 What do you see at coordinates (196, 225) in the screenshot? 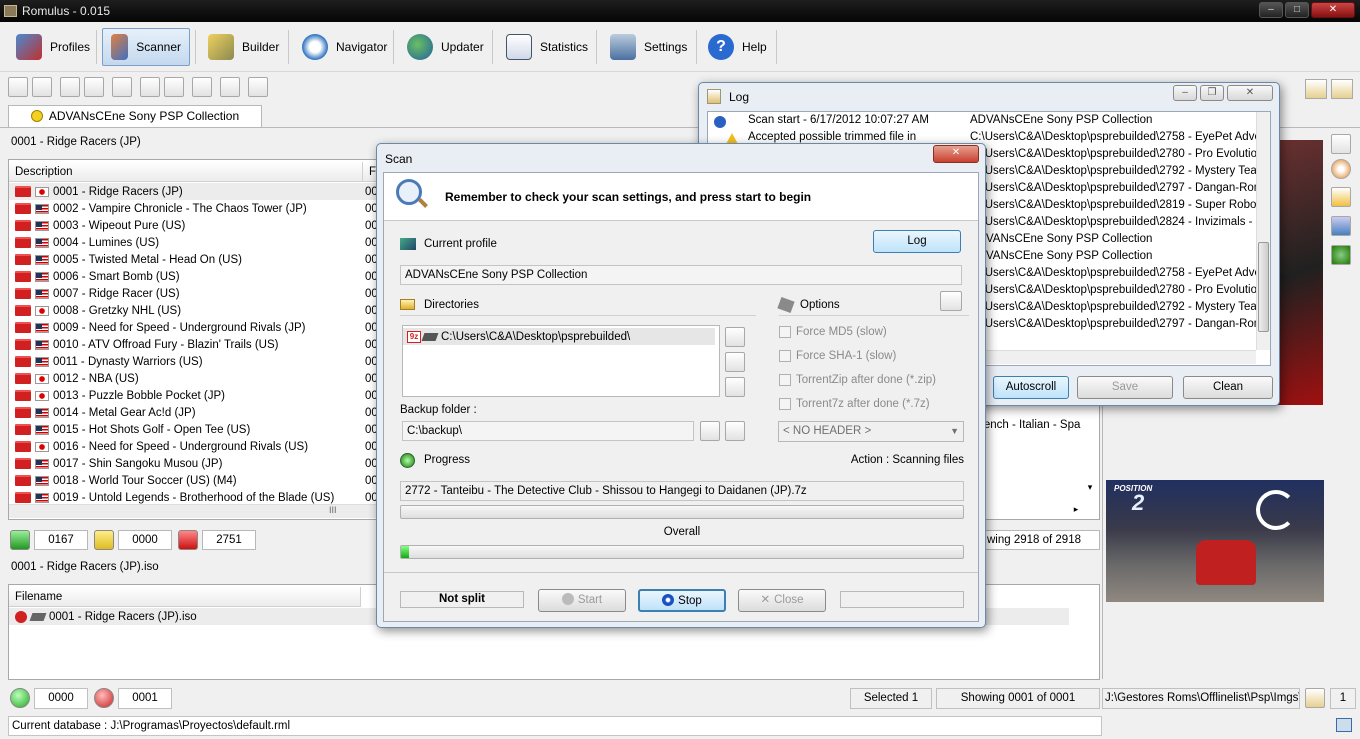
I see `table-row: 0003 - Wipeout Pure (US) 00` at bounding box center [196, 225].